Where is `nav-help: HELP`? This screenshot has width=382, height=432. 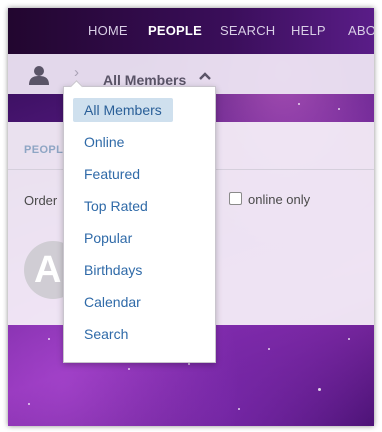
nav-help: HELP is located at coordinates (308, 30).